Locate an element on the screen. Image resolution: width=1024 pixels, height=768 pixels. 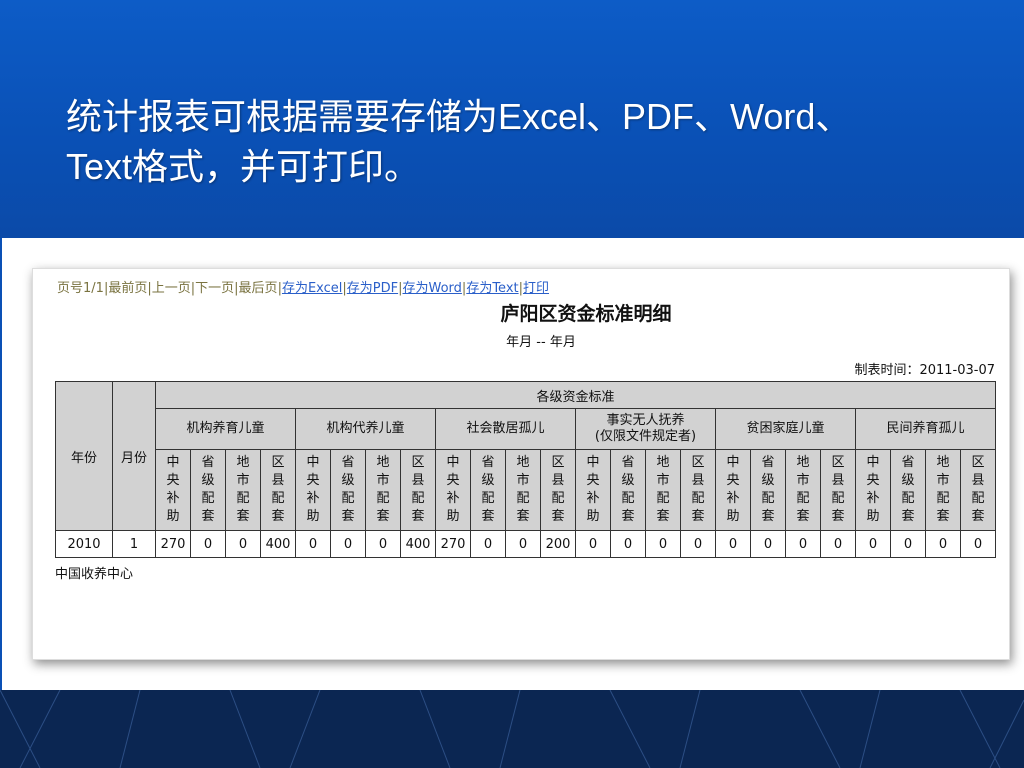
header-group: 社会散居孤儿 is located at coordinates (505, 429).